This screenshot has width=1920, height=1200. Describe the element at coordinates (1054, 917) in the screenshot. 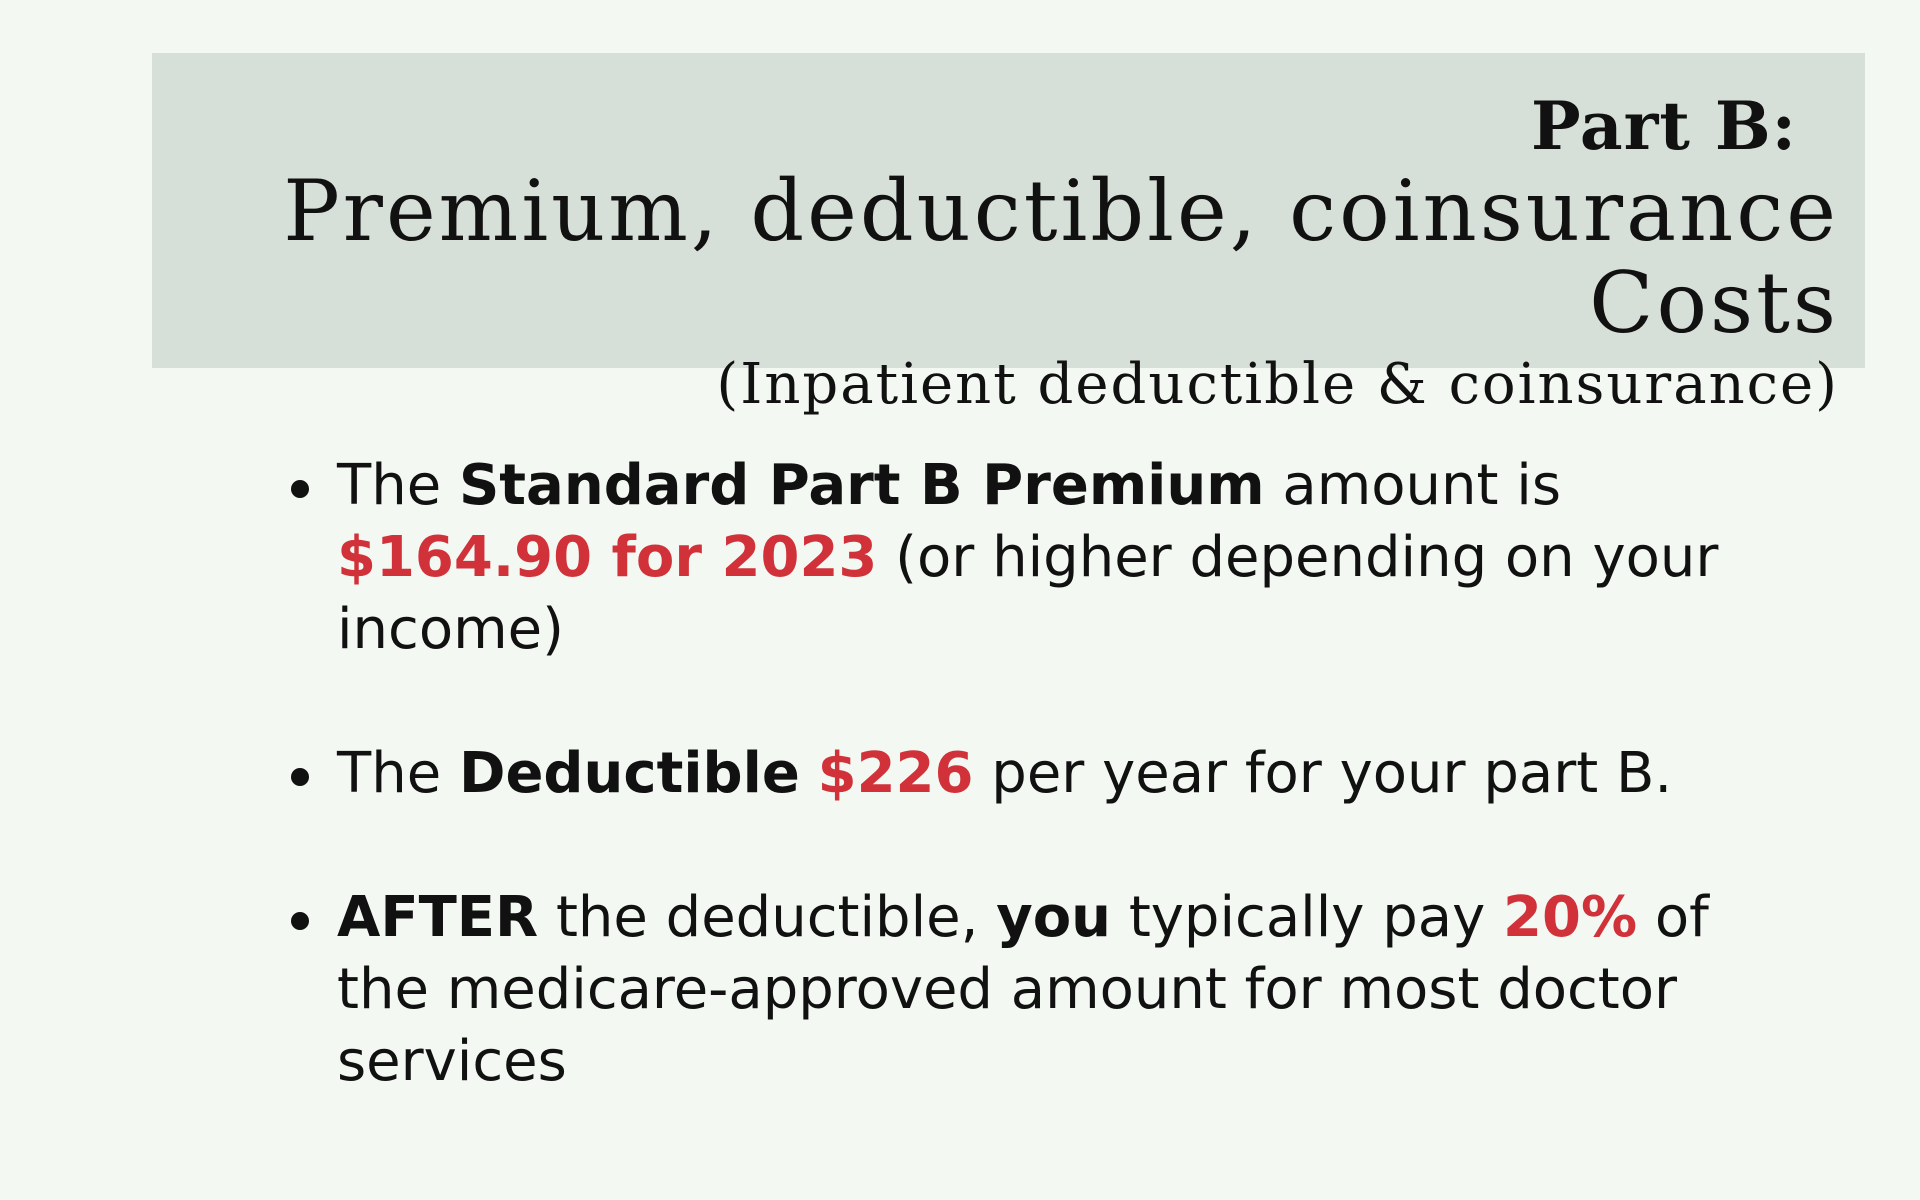

I see `bullet-segment-bold: you` at that location.